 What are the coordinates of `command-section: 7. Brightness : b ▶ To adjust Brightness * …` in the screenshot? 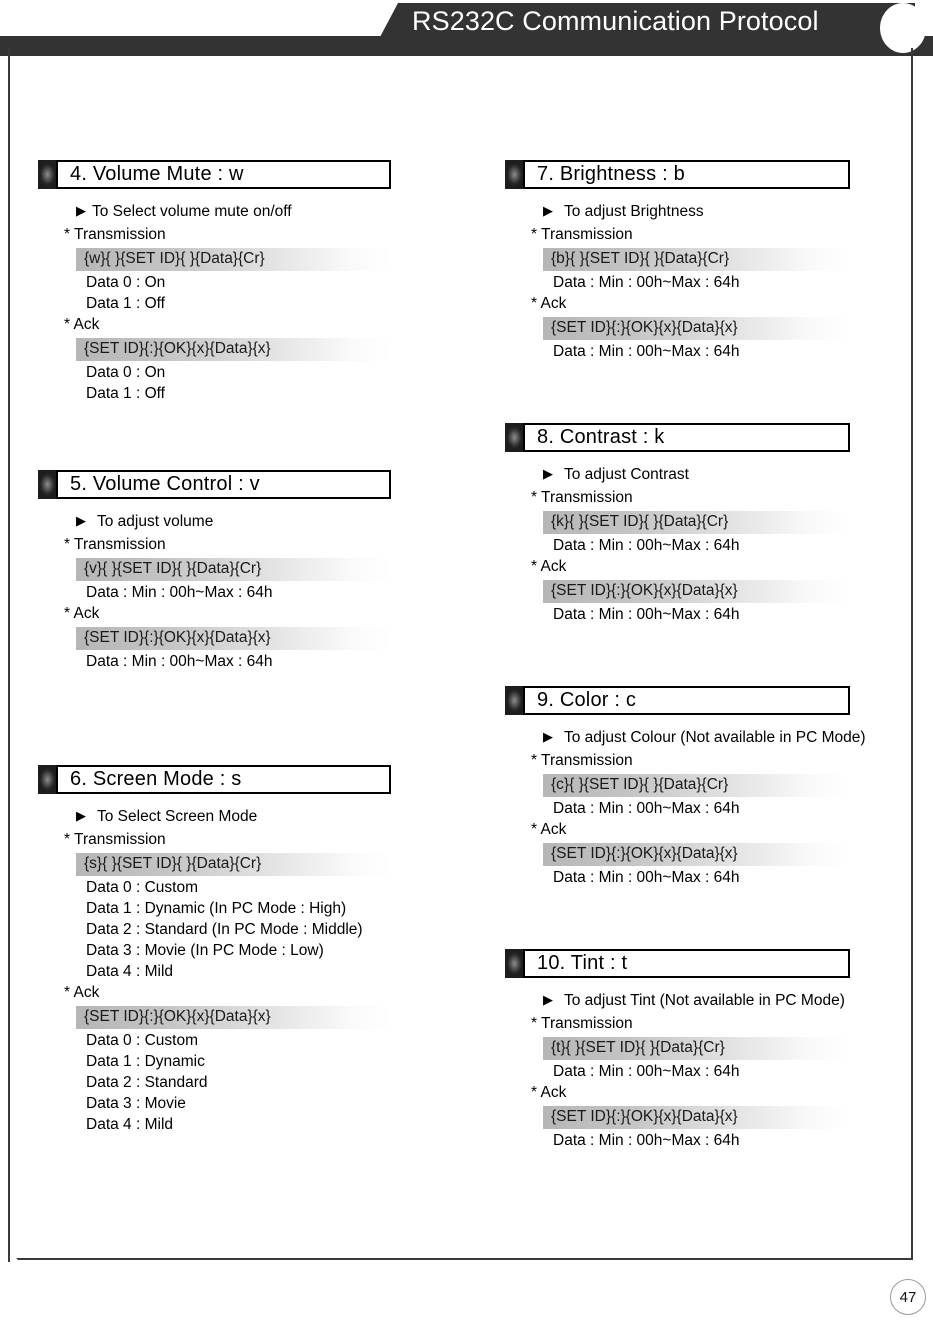 It's located at (677, 262).